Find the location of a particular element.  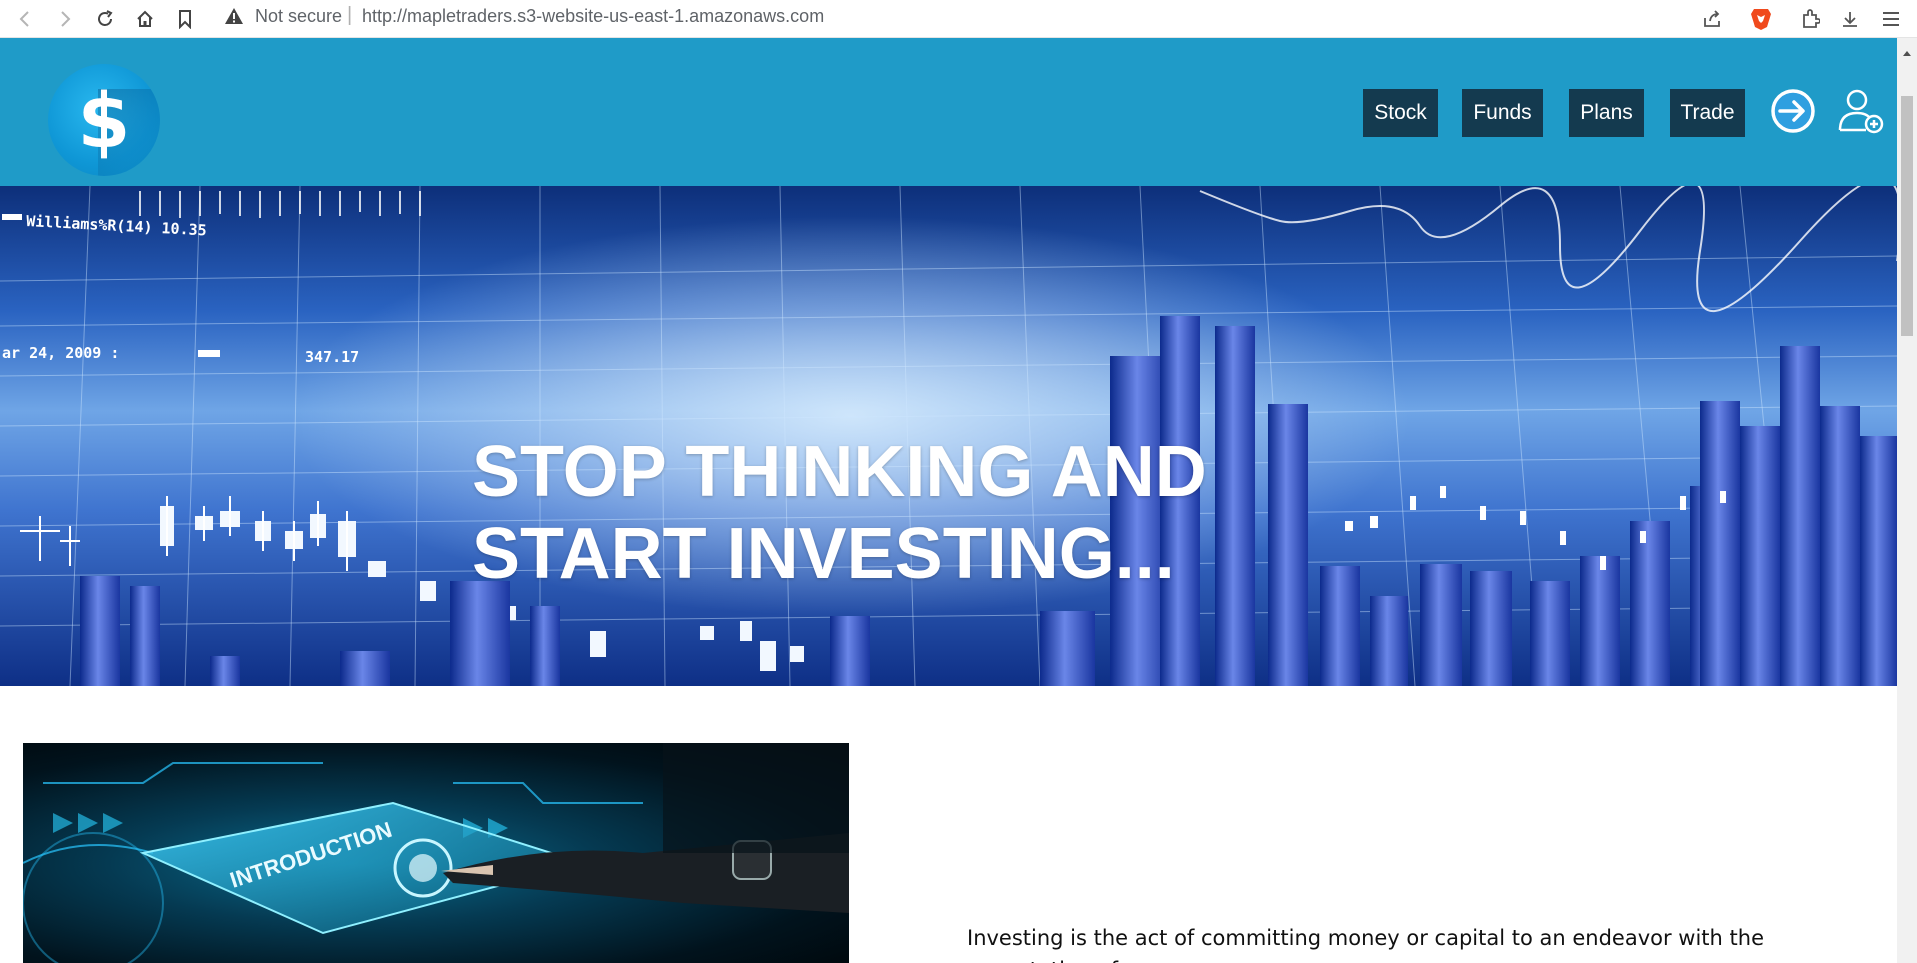

back-icon is located at coordinates (25, 19).